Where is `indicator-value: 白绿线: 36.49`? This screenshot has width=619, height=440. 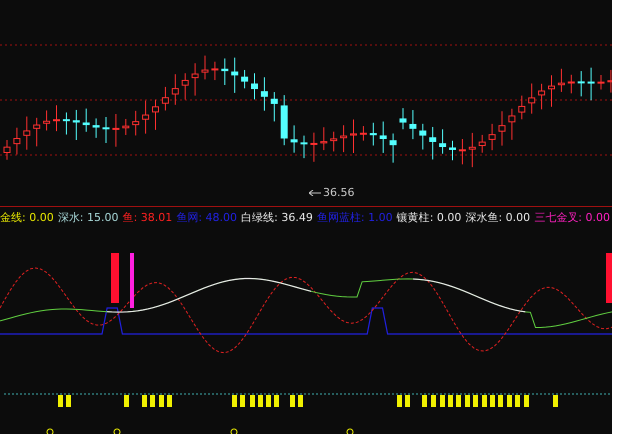 indicator-value: 白绿线: 36.49 is located at coordinates (277, 217).